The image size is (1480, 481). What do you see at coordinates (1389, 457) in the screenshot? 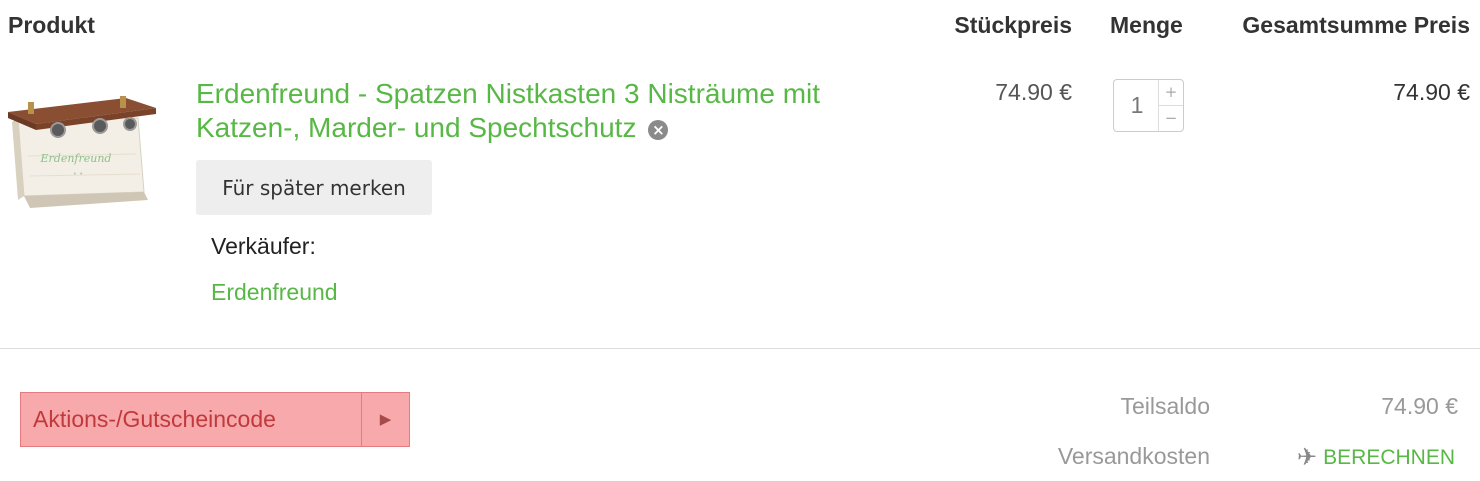
I see `calculate-shipping-label: BERECHNEN` at bounding box center [1389, 457].